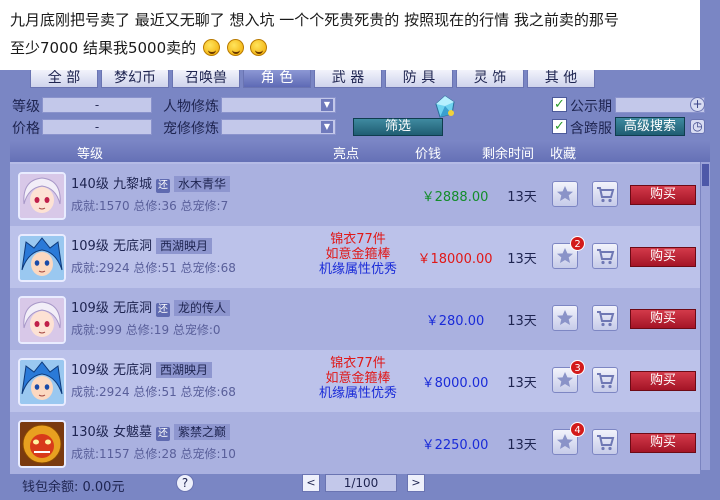  I want to click on char-cultivation-select, so click(278, 105).